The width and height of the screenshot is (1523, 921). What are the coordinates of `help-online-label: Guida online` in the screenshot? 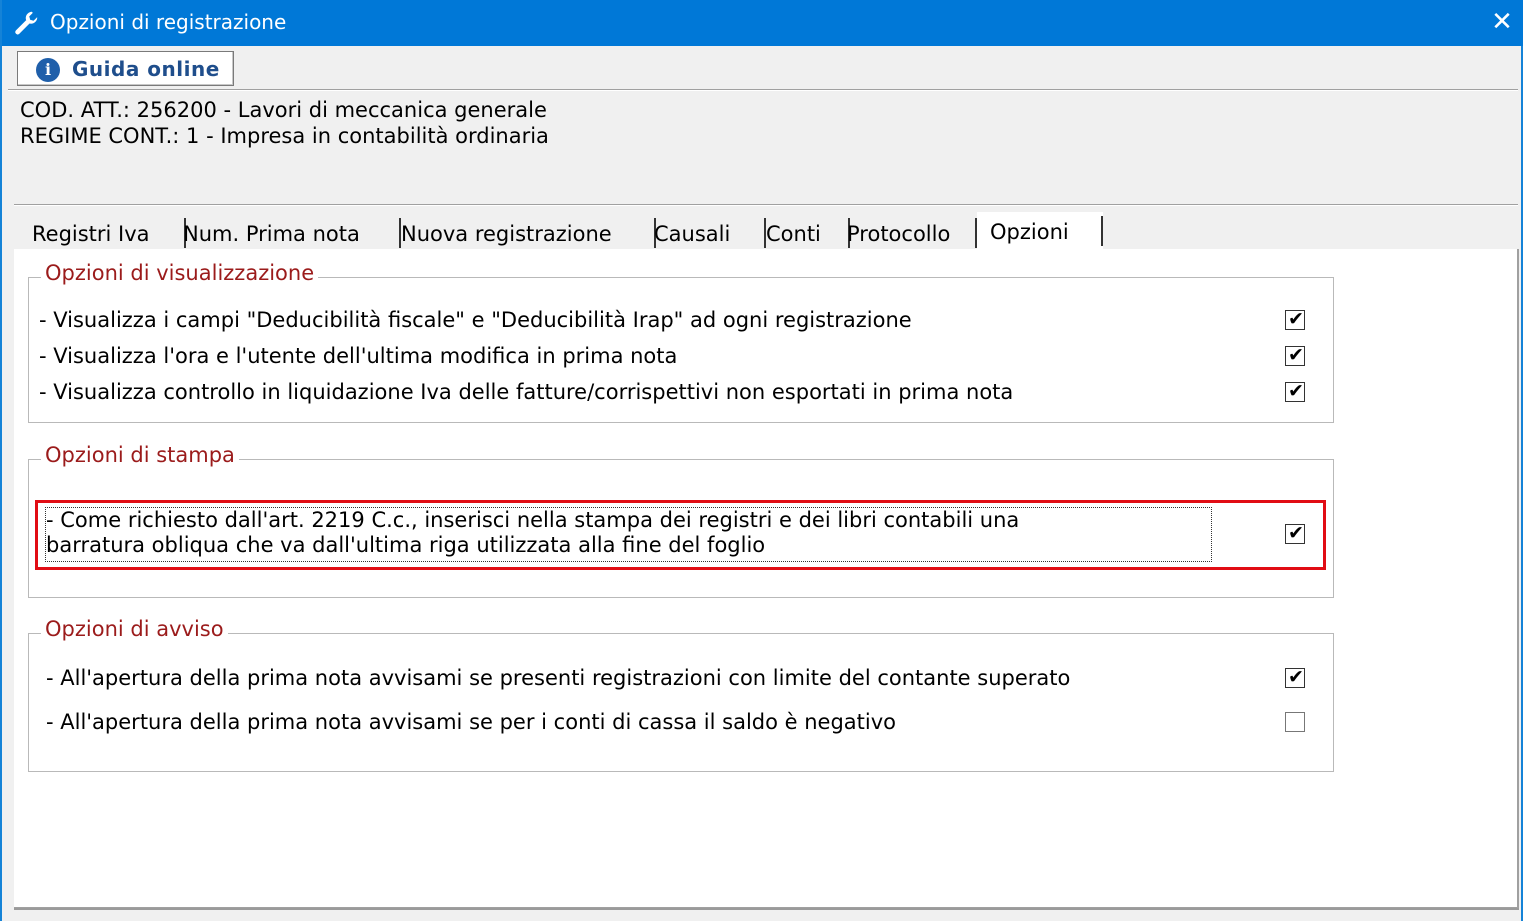 It's located at (146, 69).